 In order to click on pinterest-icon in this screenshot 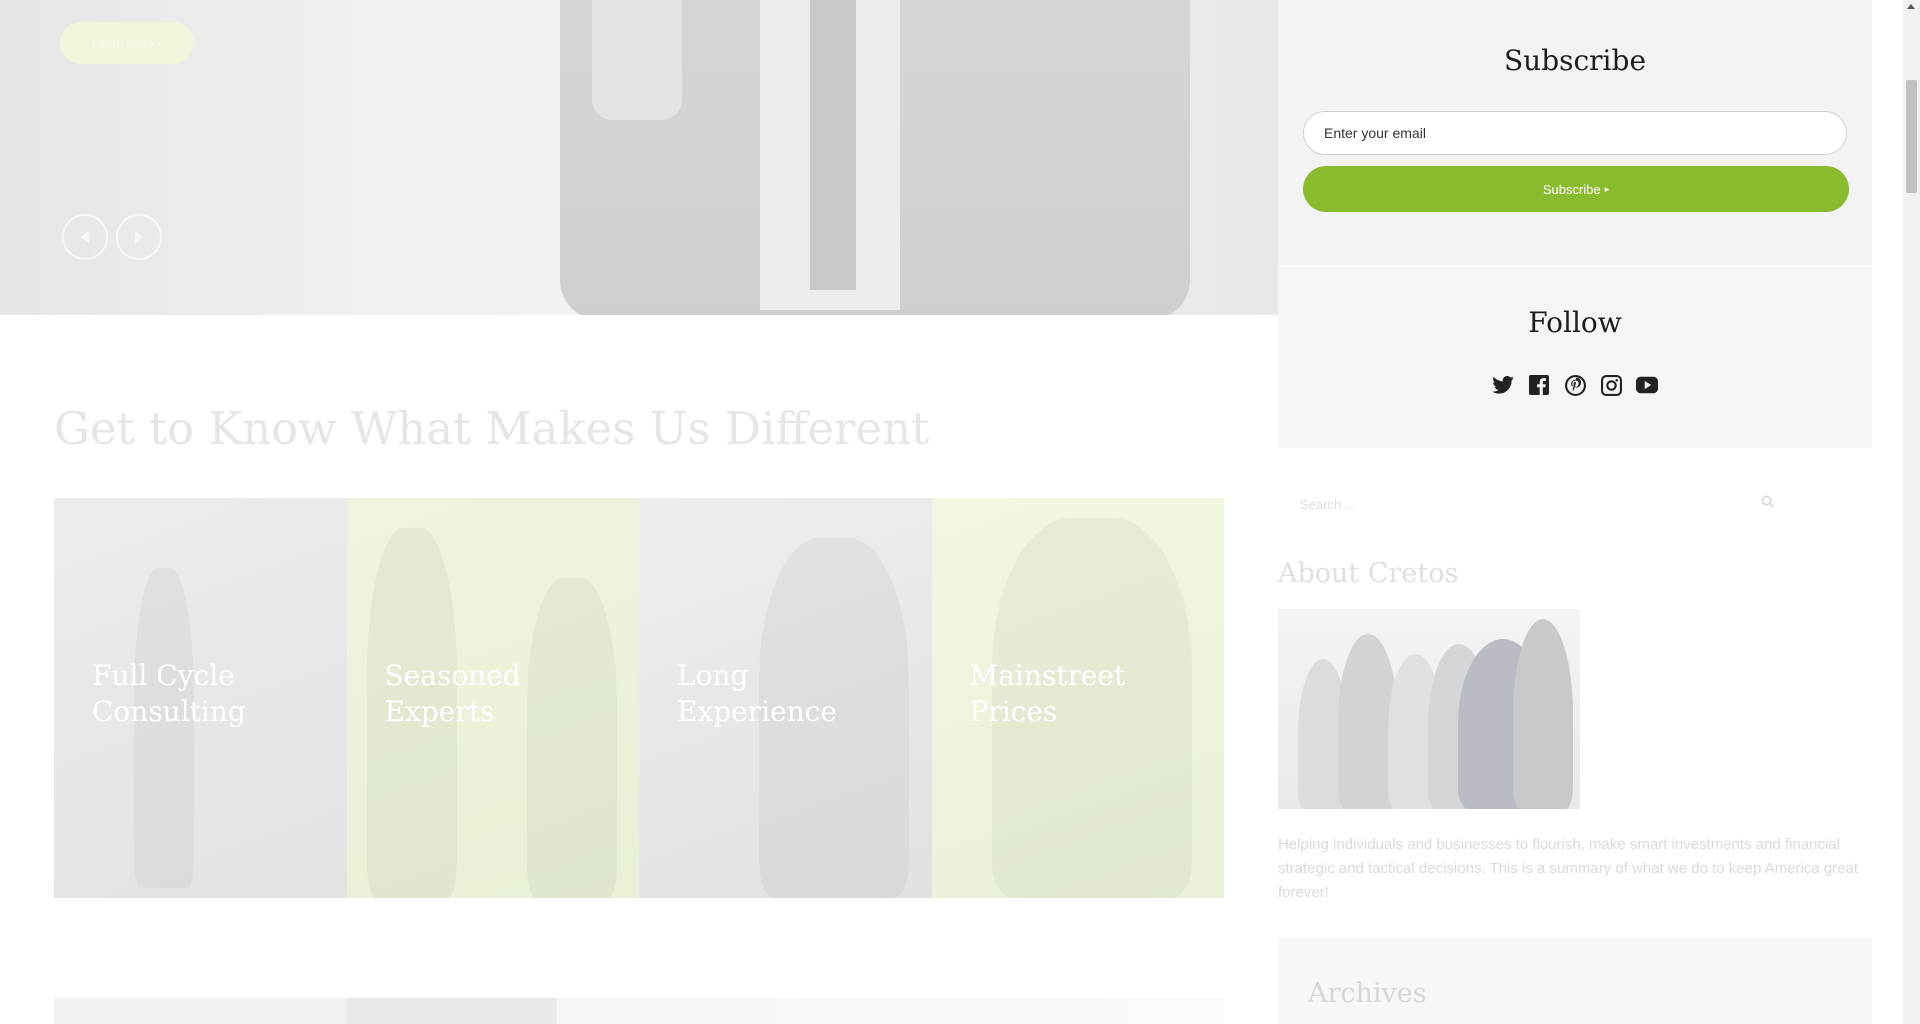, I will do `click(1575, 385)`.